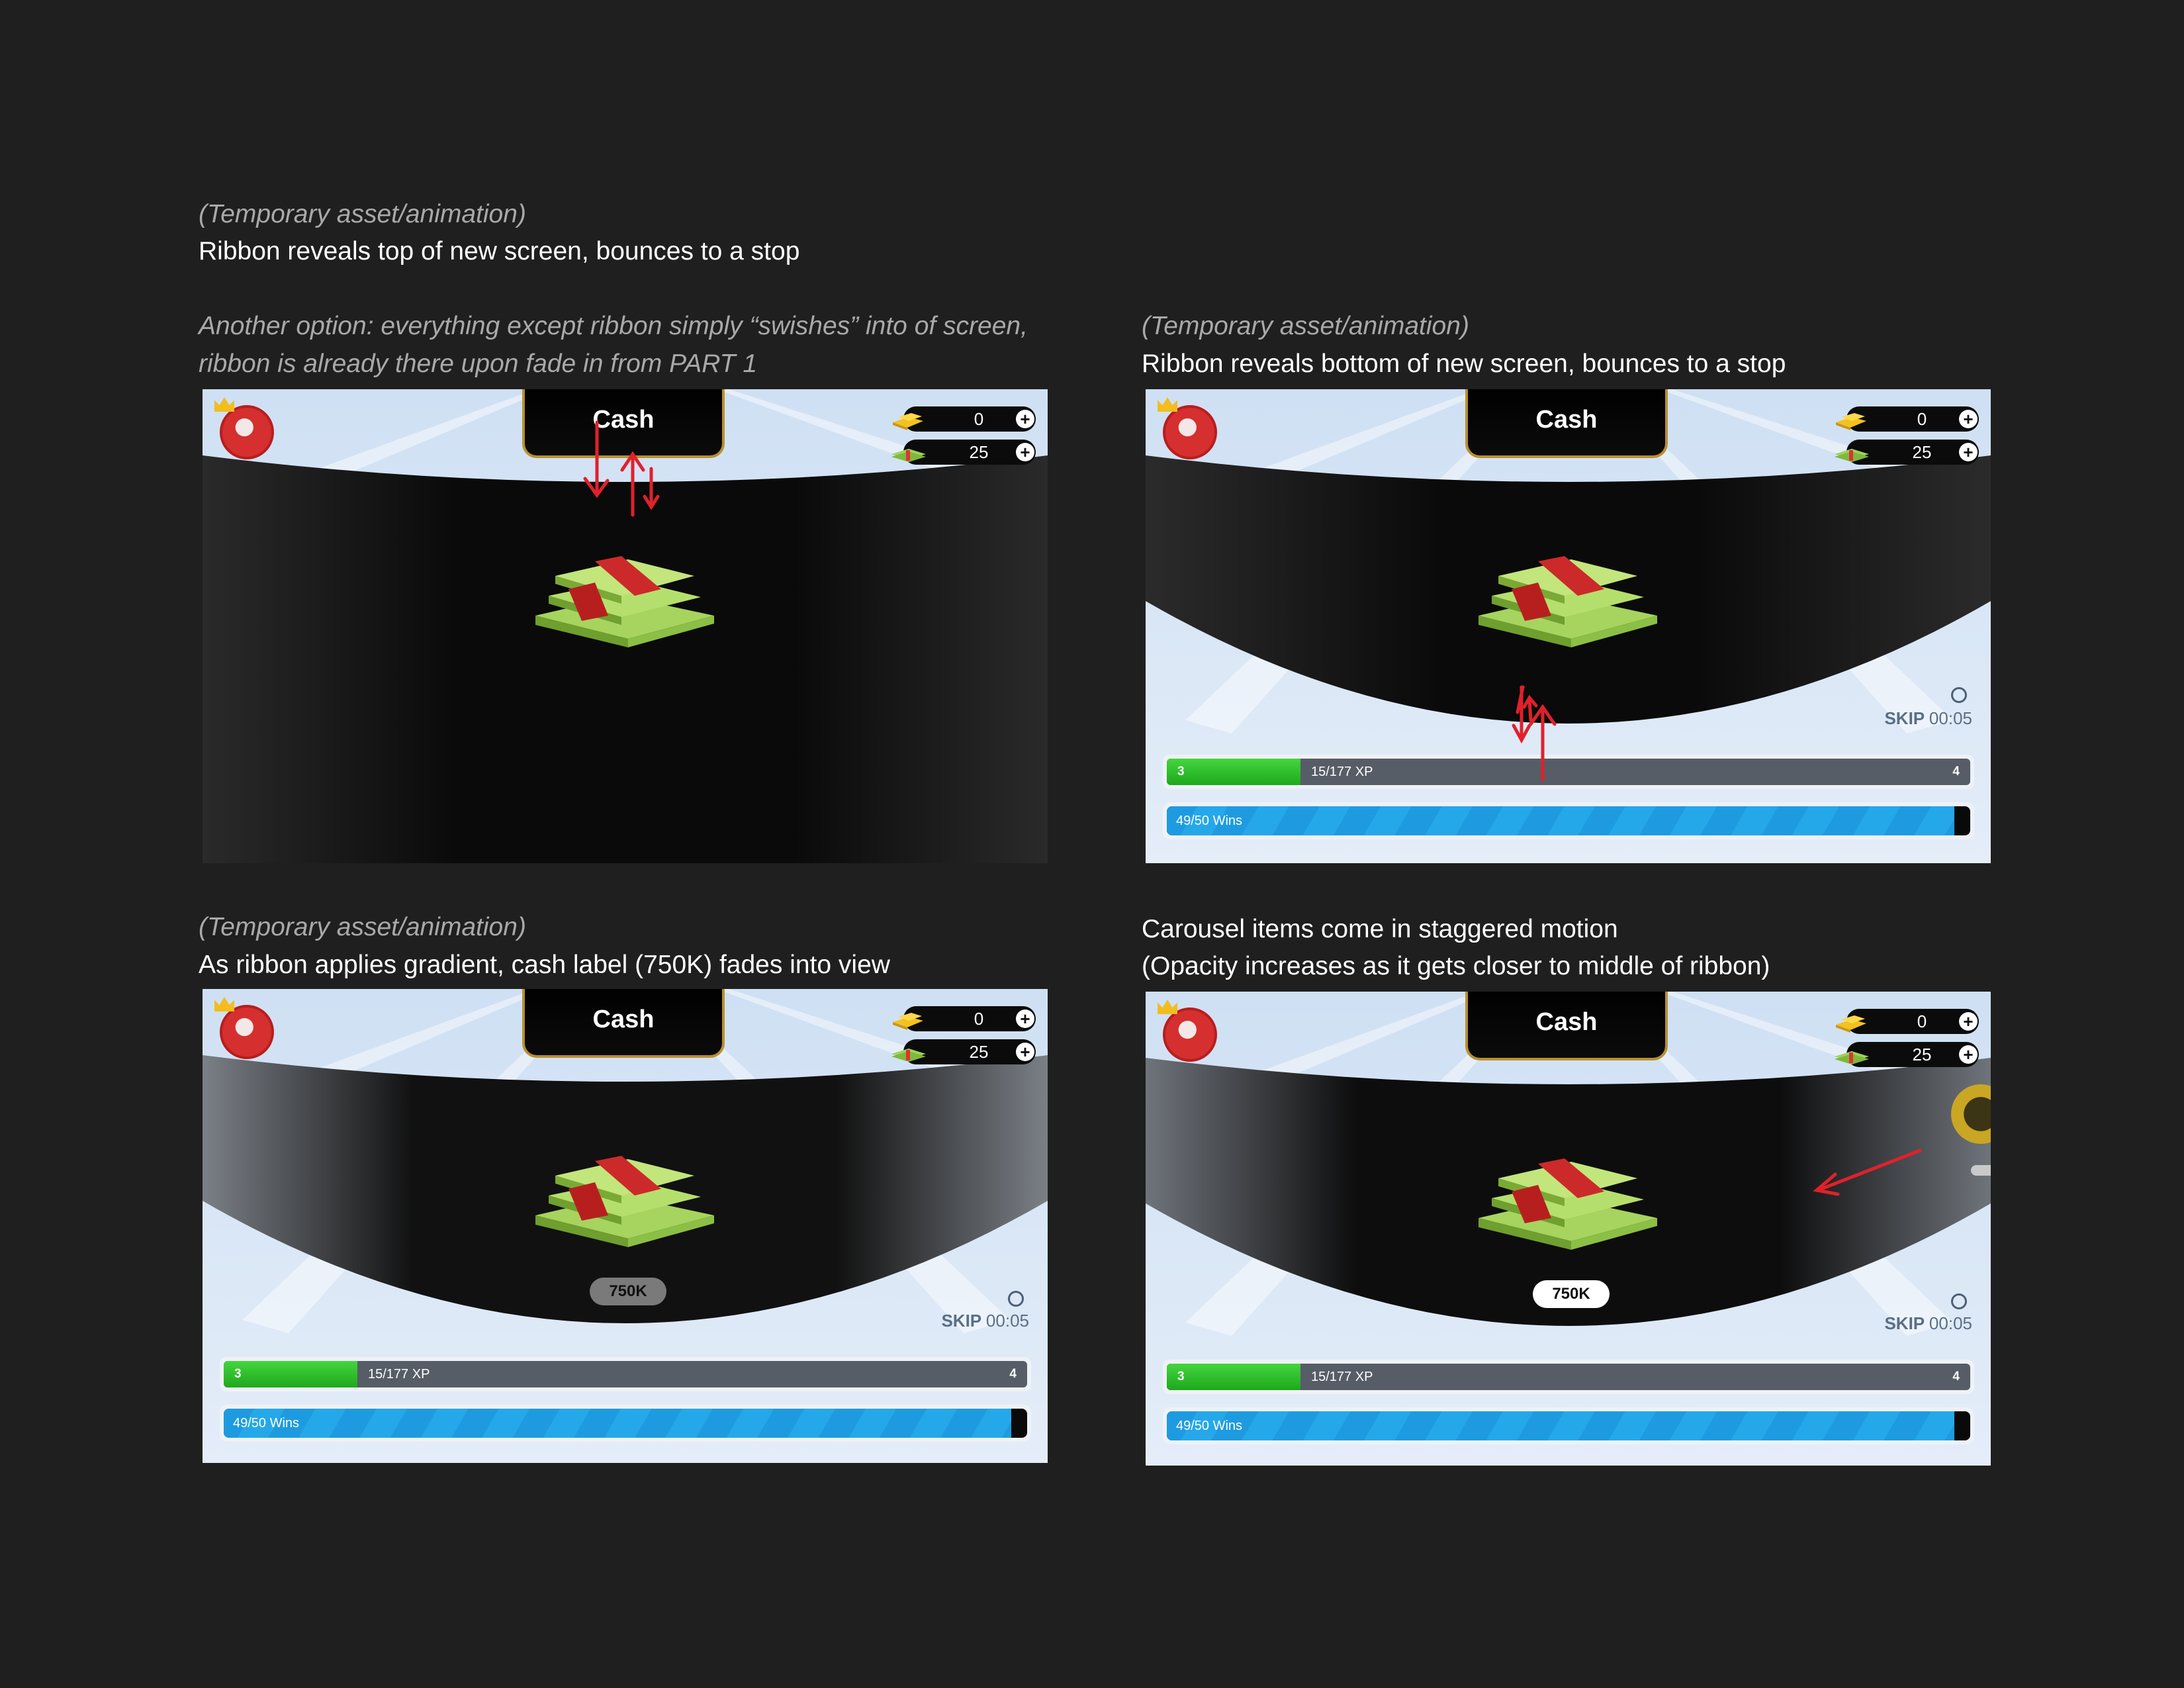 The width and height of the screenshot is (2184, 1688). What do you see at coordinates (625, 626) in the screenshot?
I see `screen-panel-1: Cash 0 + 25 +` at bounding box center [625, 626].